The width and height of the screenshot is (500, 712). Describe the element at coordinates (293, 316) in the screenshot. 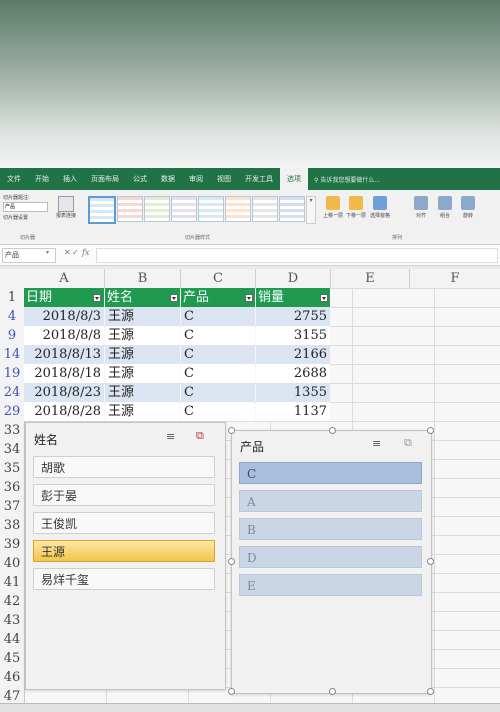

I see `table-cell: 2755` at that location.